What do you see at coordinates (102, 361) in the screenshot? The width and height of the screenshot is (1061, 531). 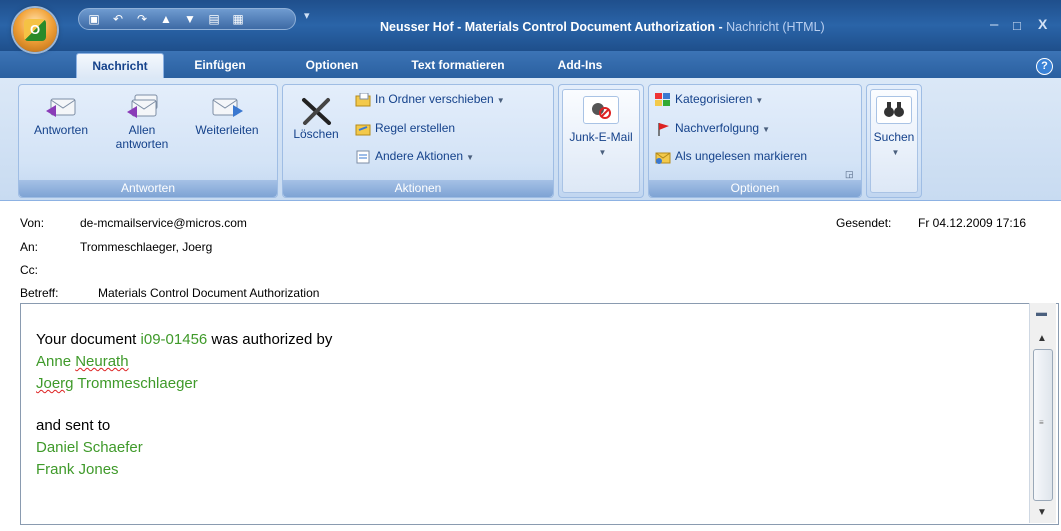 I see `authorizer-1-last: Neurath` at bounding box center [102, 361].